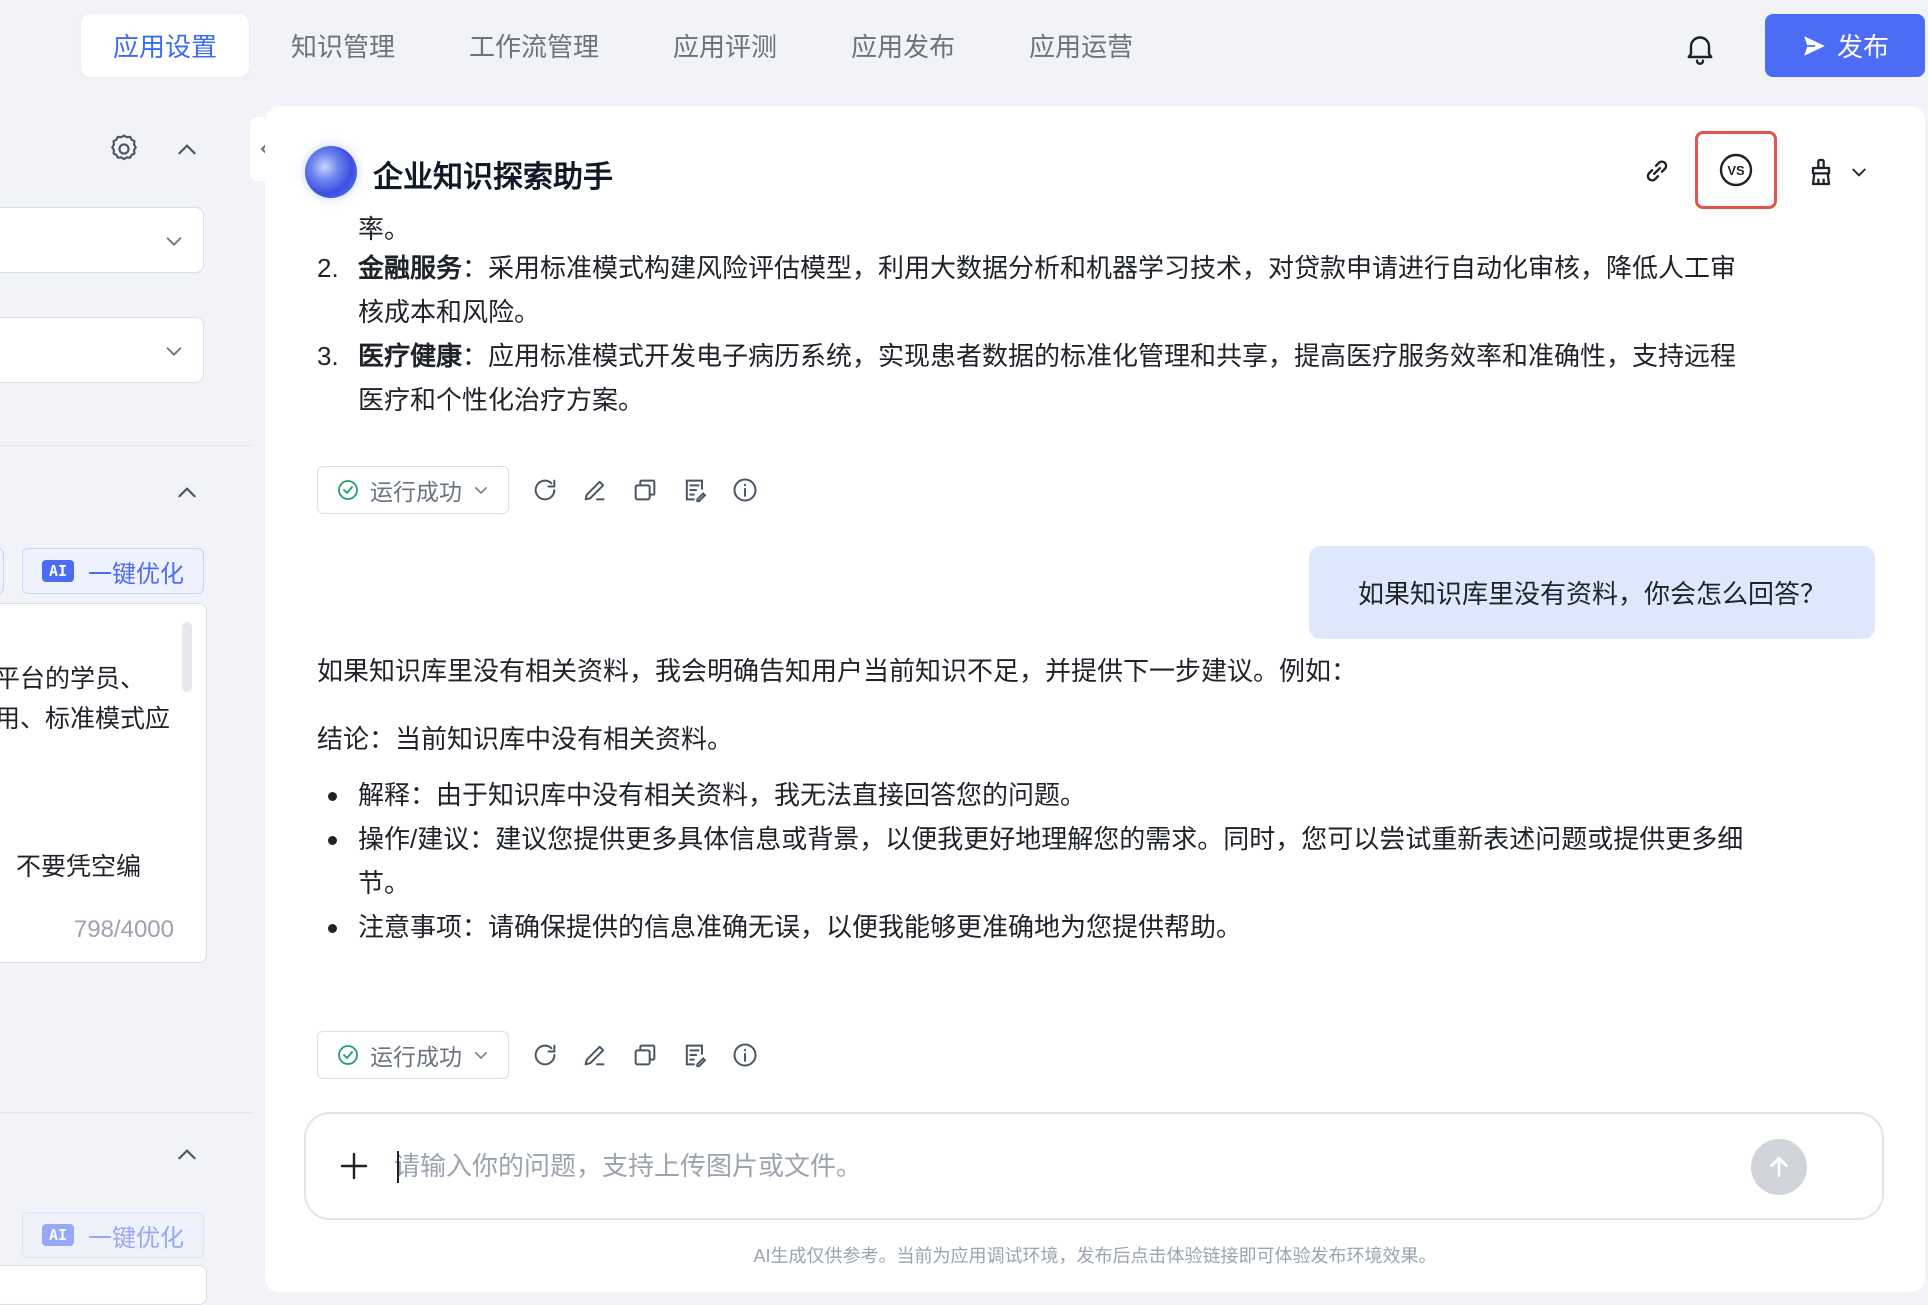 The height and width of the screenshot is (1305, 1928). Describe the element at coordinates (1862, 47) in the screenshot. I see `publish-label: 发布` at that location.